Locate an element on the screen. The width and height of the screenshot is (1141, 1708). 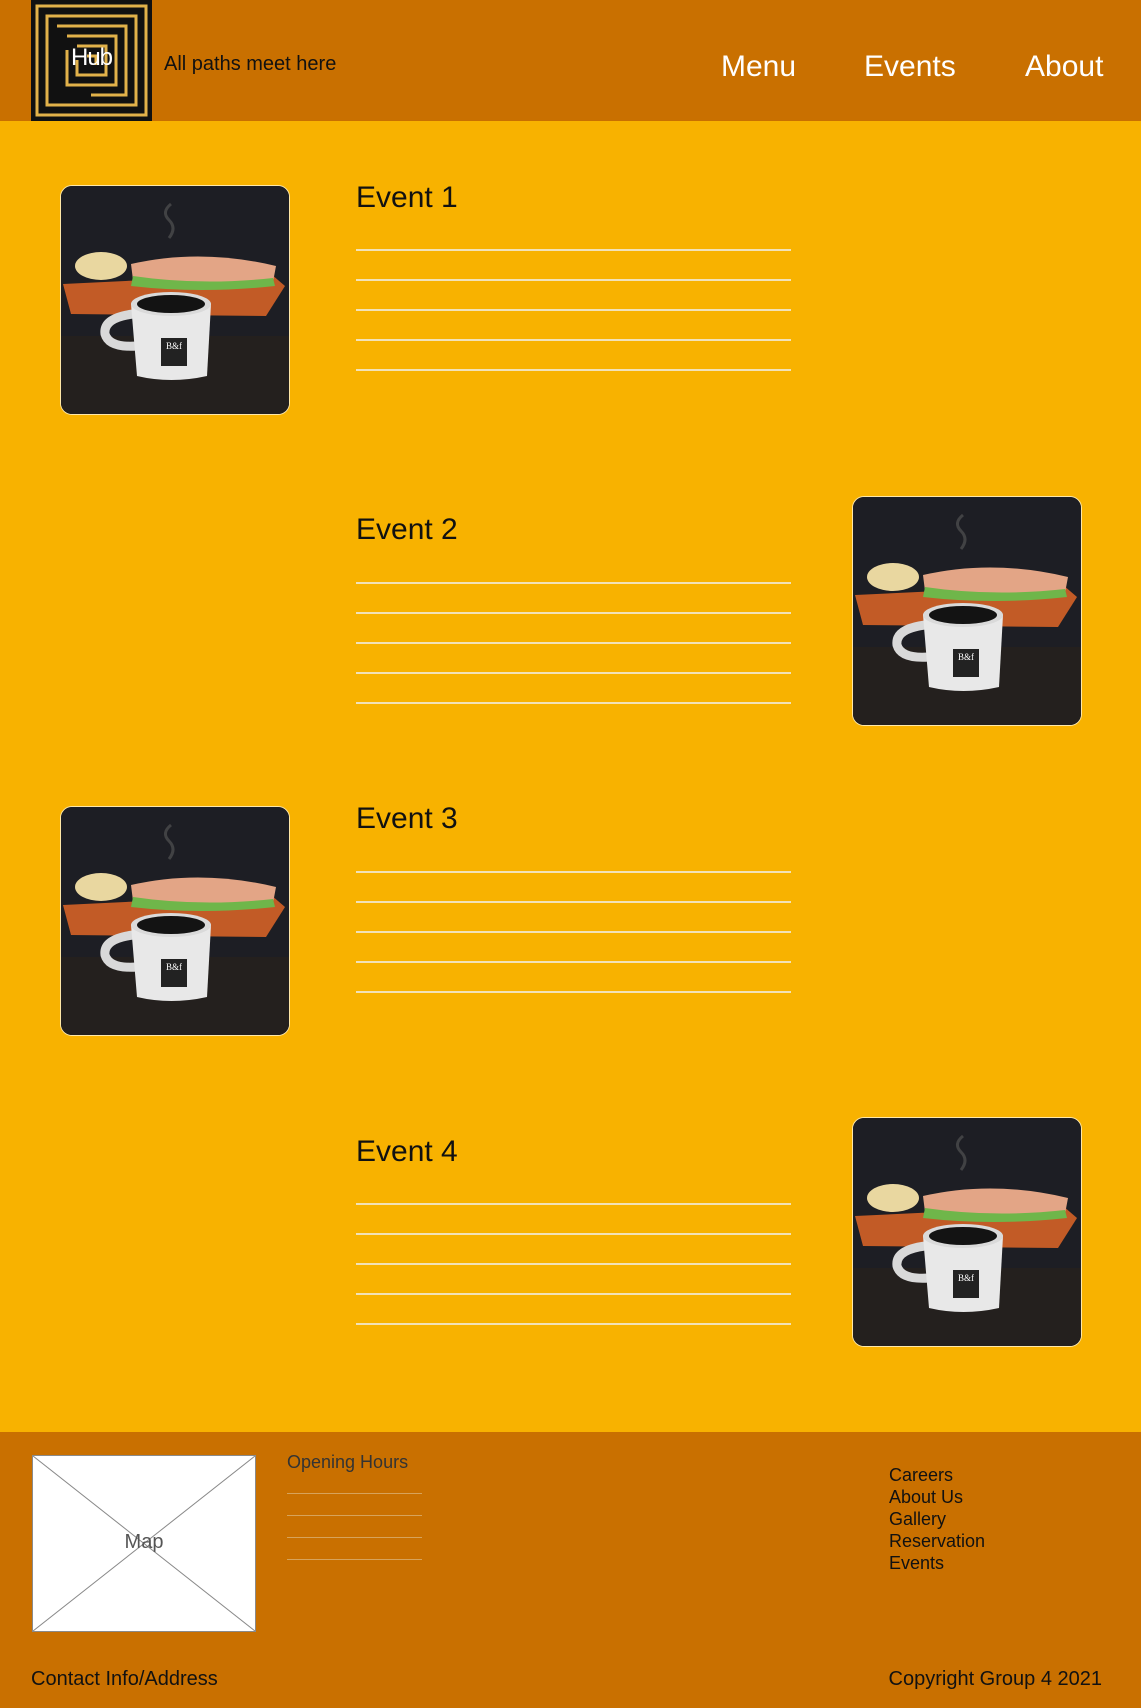
event-3-description is located at coordinates (573, 936).